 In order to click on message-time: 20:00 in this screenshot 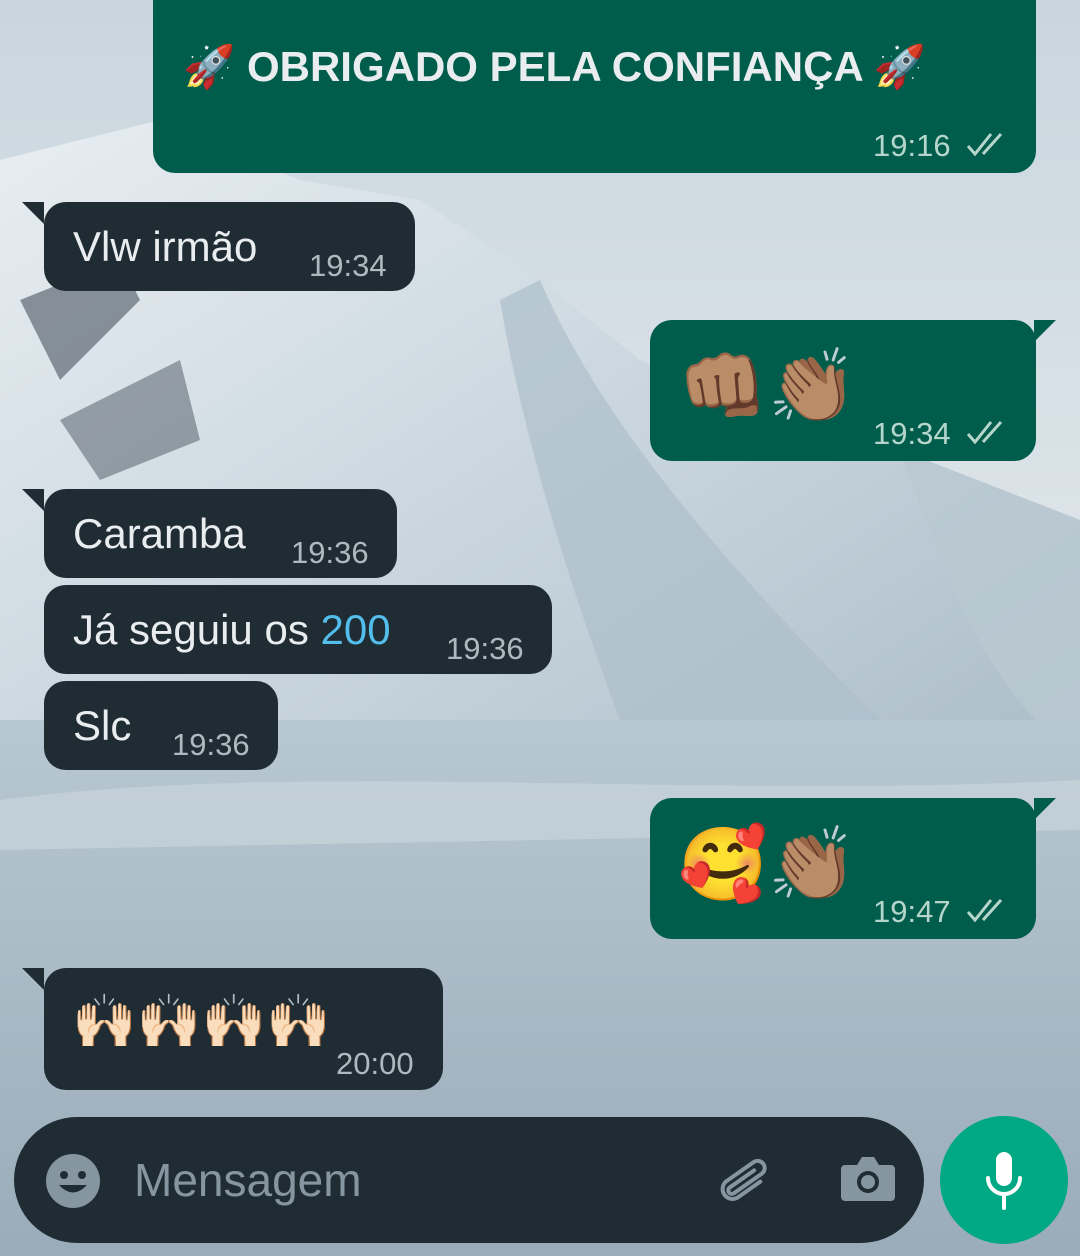, I will do `click(375, 1063)`.